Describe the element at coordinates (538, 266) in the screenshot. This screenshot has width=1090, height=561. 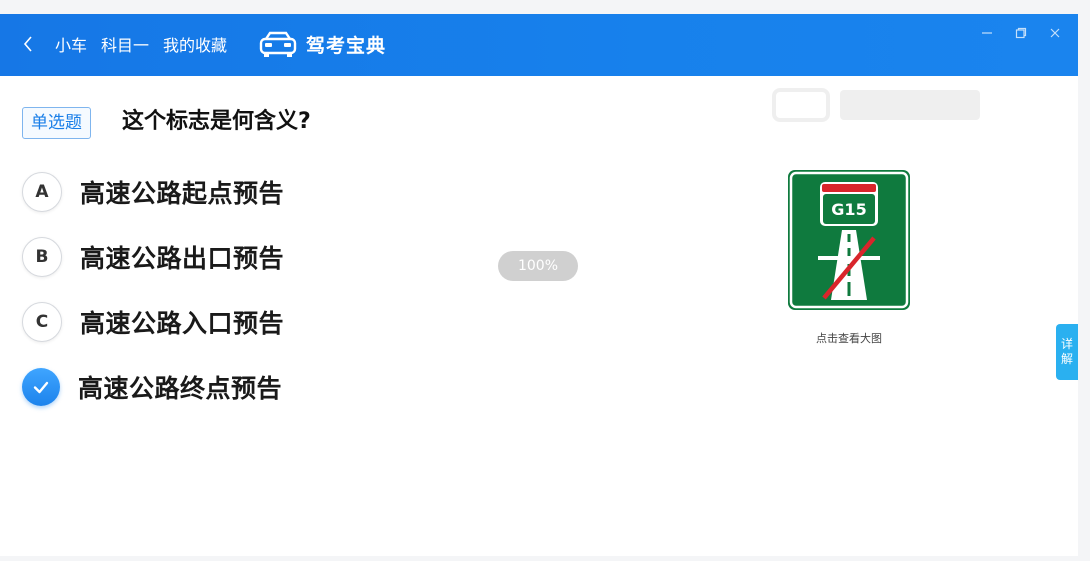
I see `zoom-indicator: 100%` at that location.